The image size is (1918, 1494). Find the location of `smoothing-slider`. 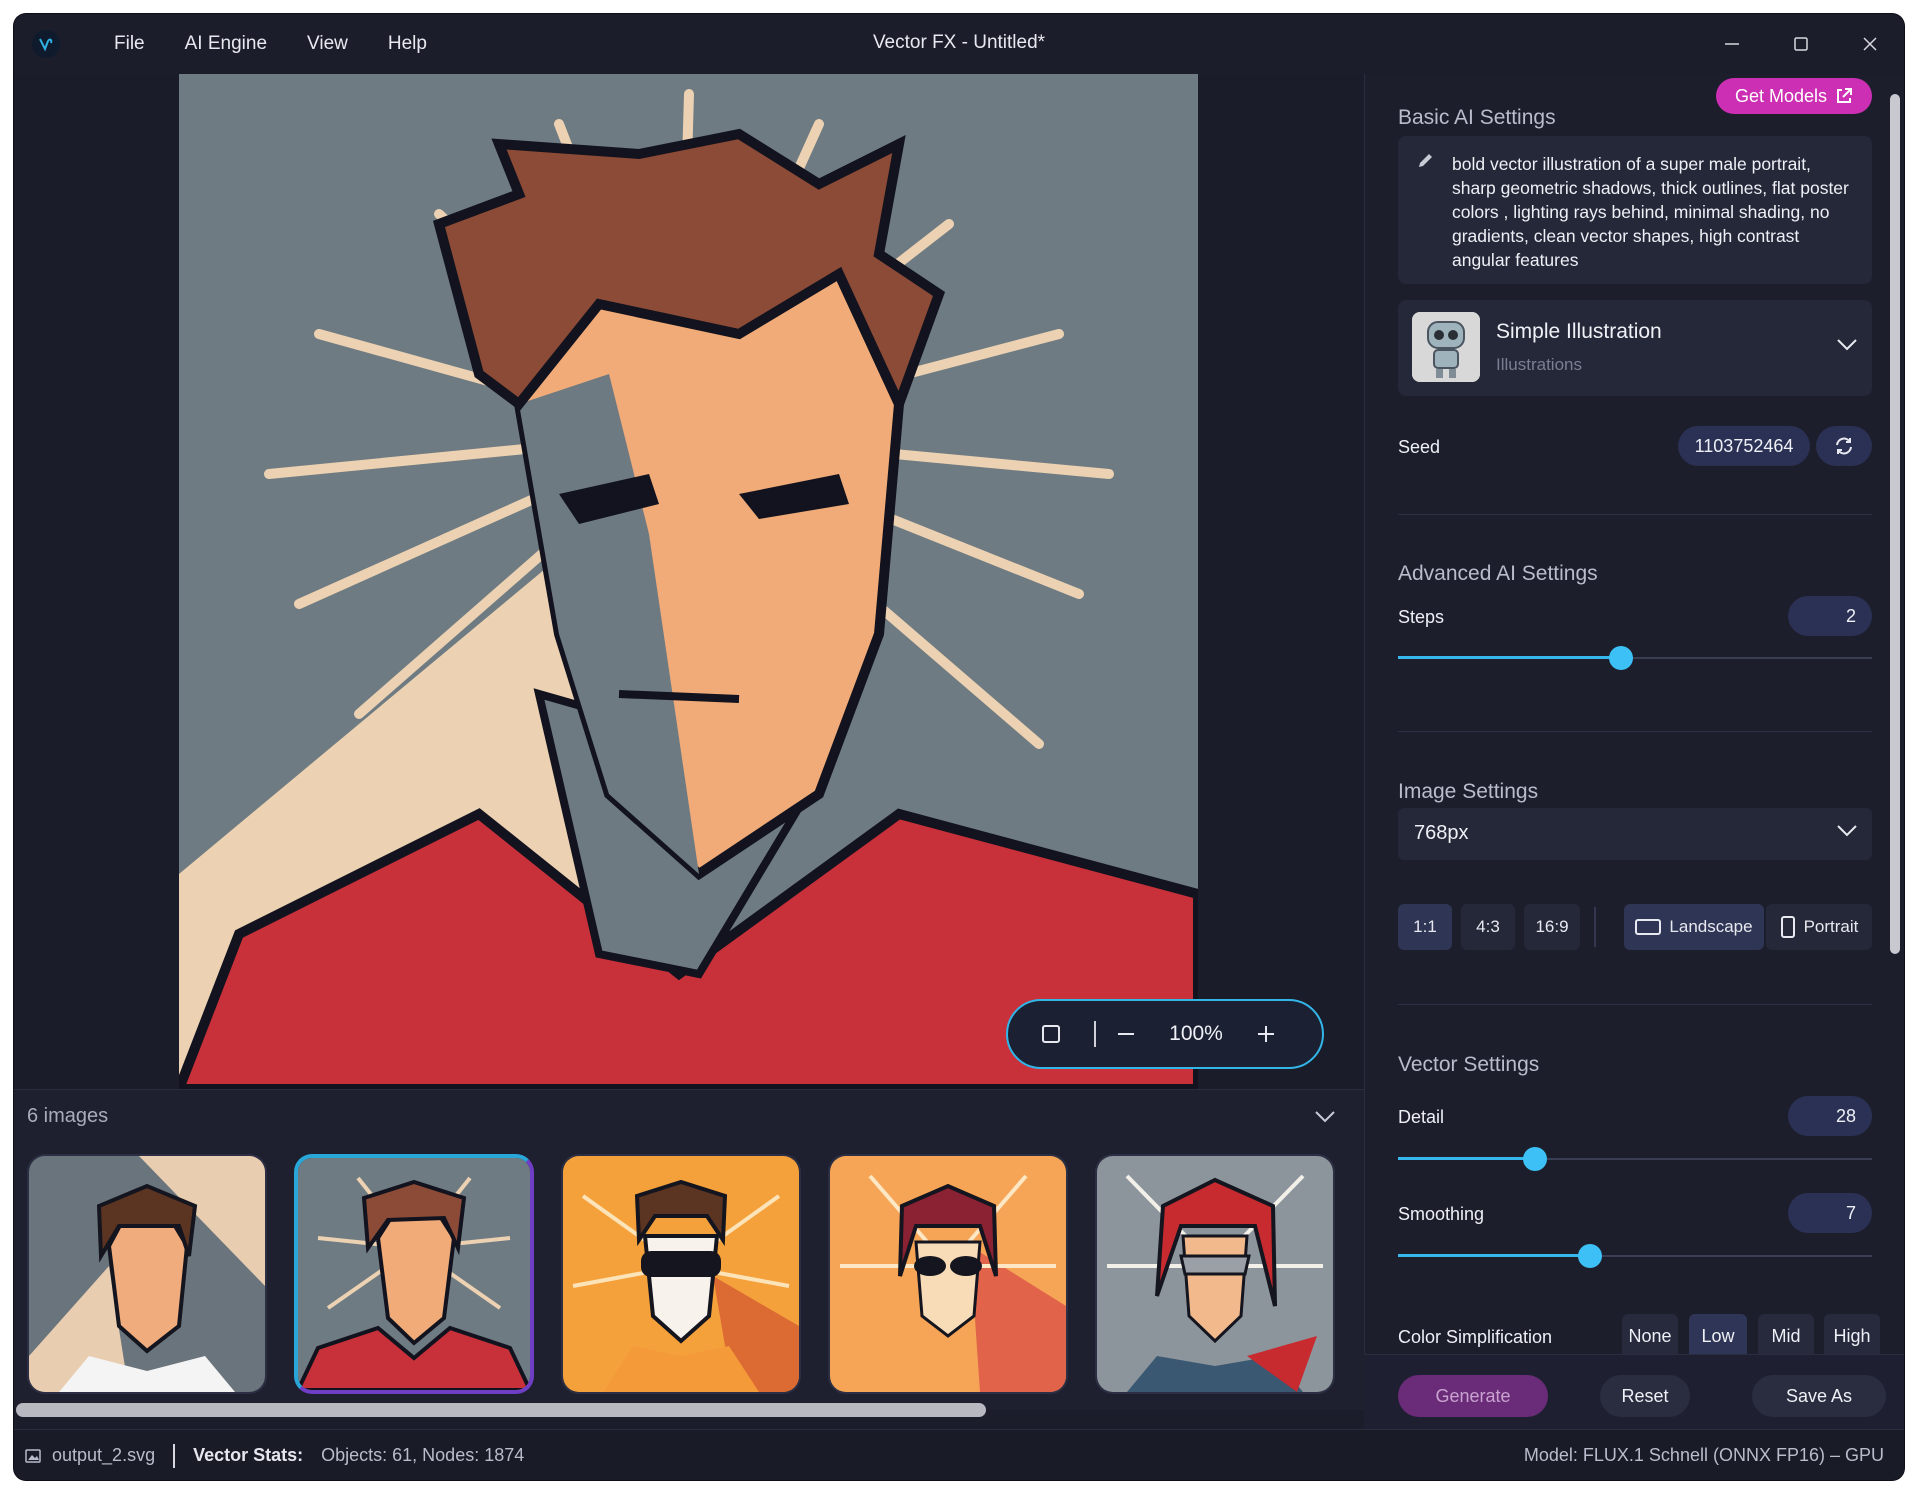

smoothing-slider is located at coordinates (1635, 1256).